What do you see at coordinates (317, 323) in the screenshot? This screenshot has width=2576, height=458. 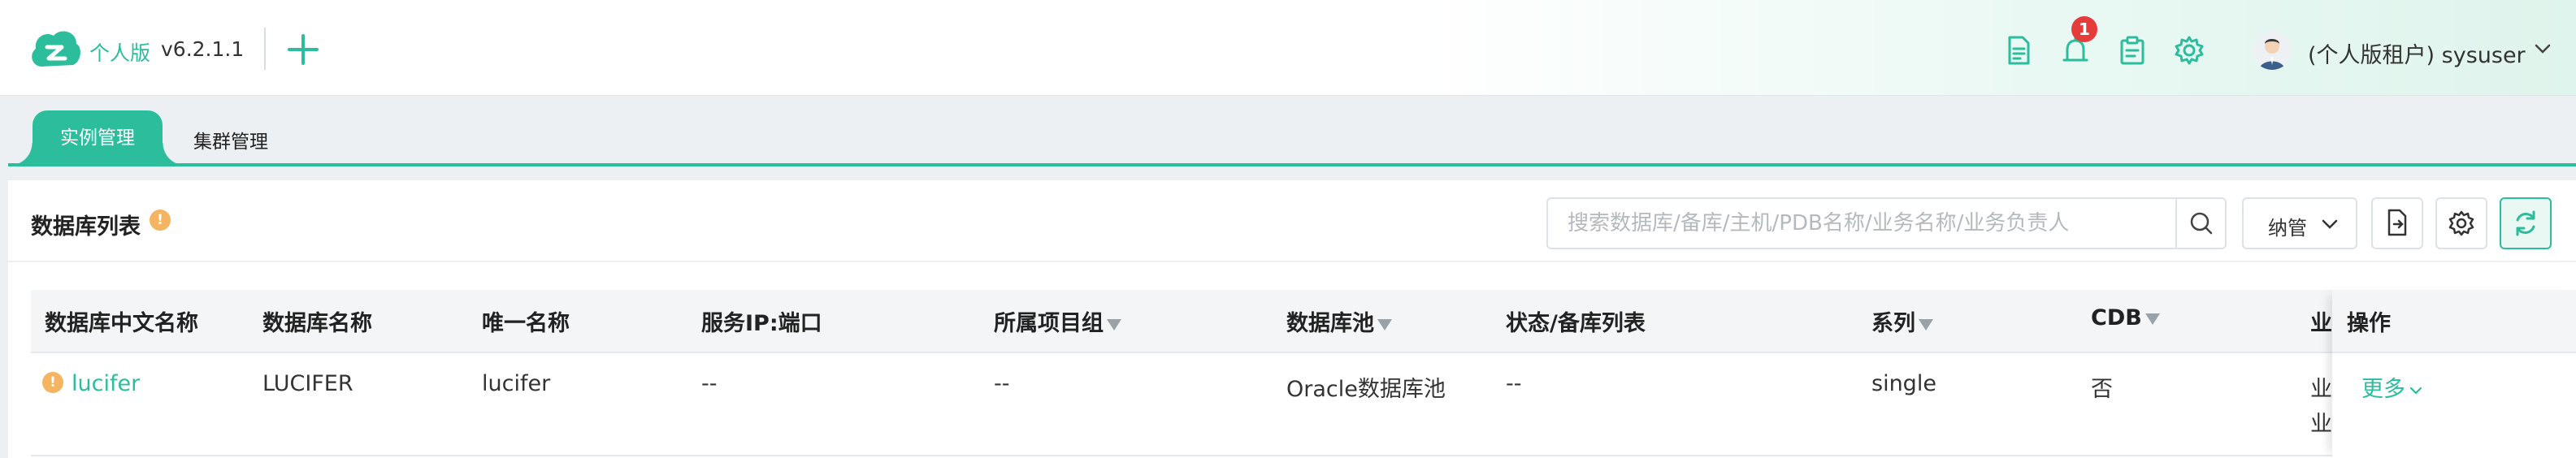 I see `column-header: 数据库名称` at bounding box center [317, 323].